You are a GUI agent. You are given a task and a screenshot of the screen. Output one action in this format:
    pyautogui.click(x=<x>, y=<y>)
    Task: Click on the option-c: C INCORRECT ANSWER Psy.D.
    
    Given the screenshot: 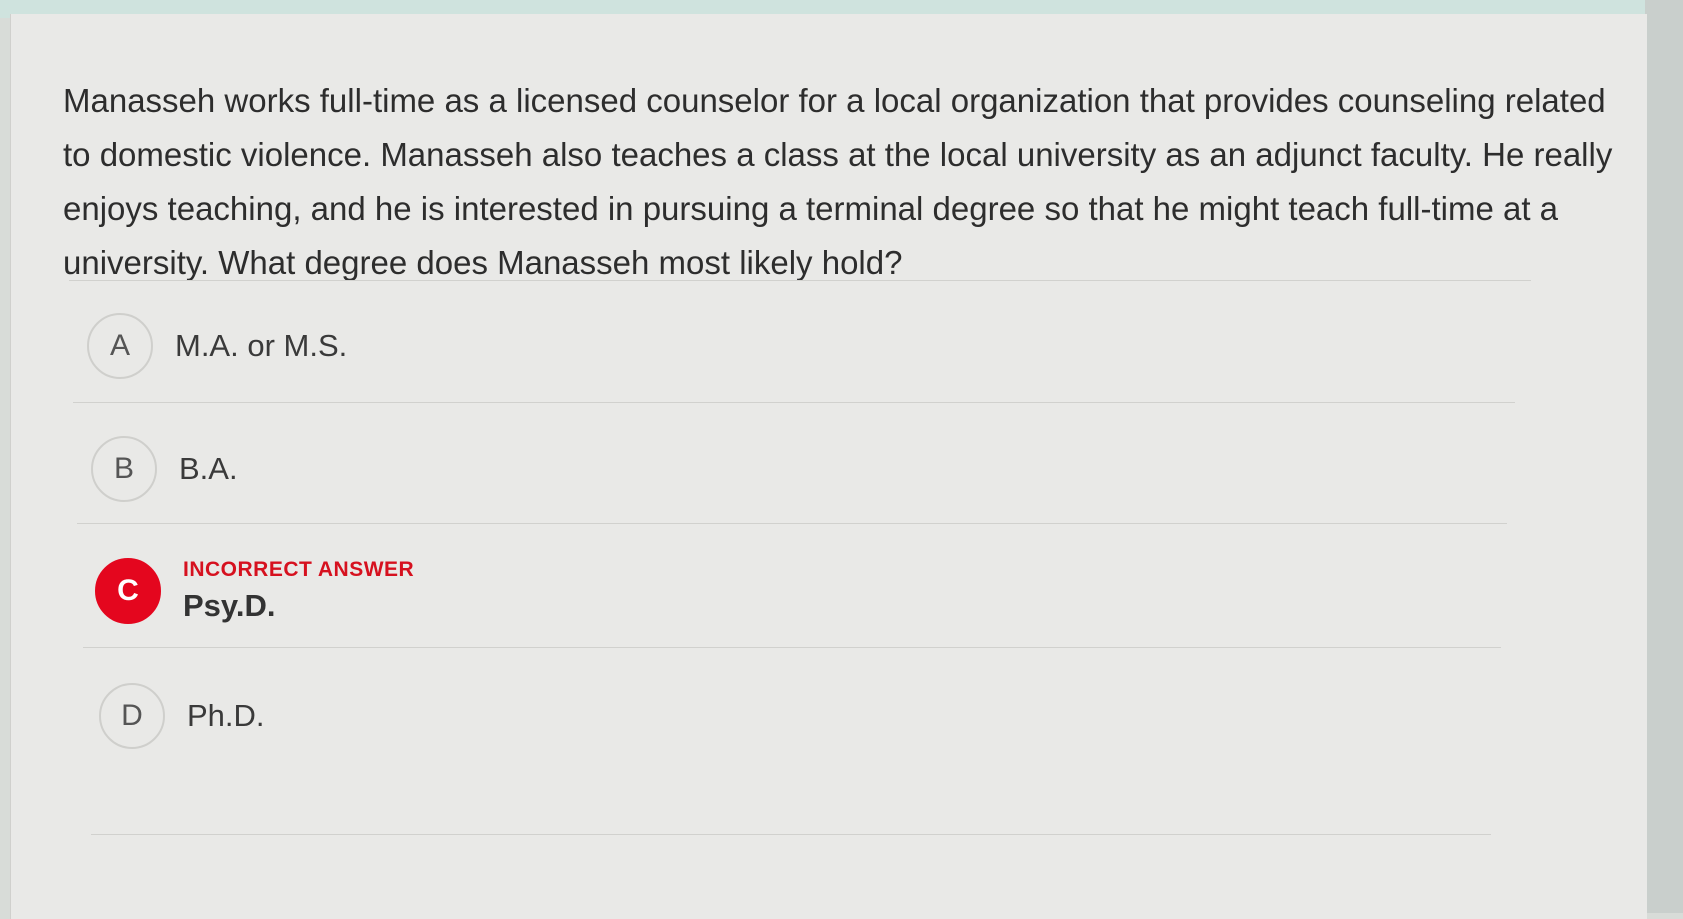 What is the action you would take?
    pyautogui.click(x=254, y=591)
    